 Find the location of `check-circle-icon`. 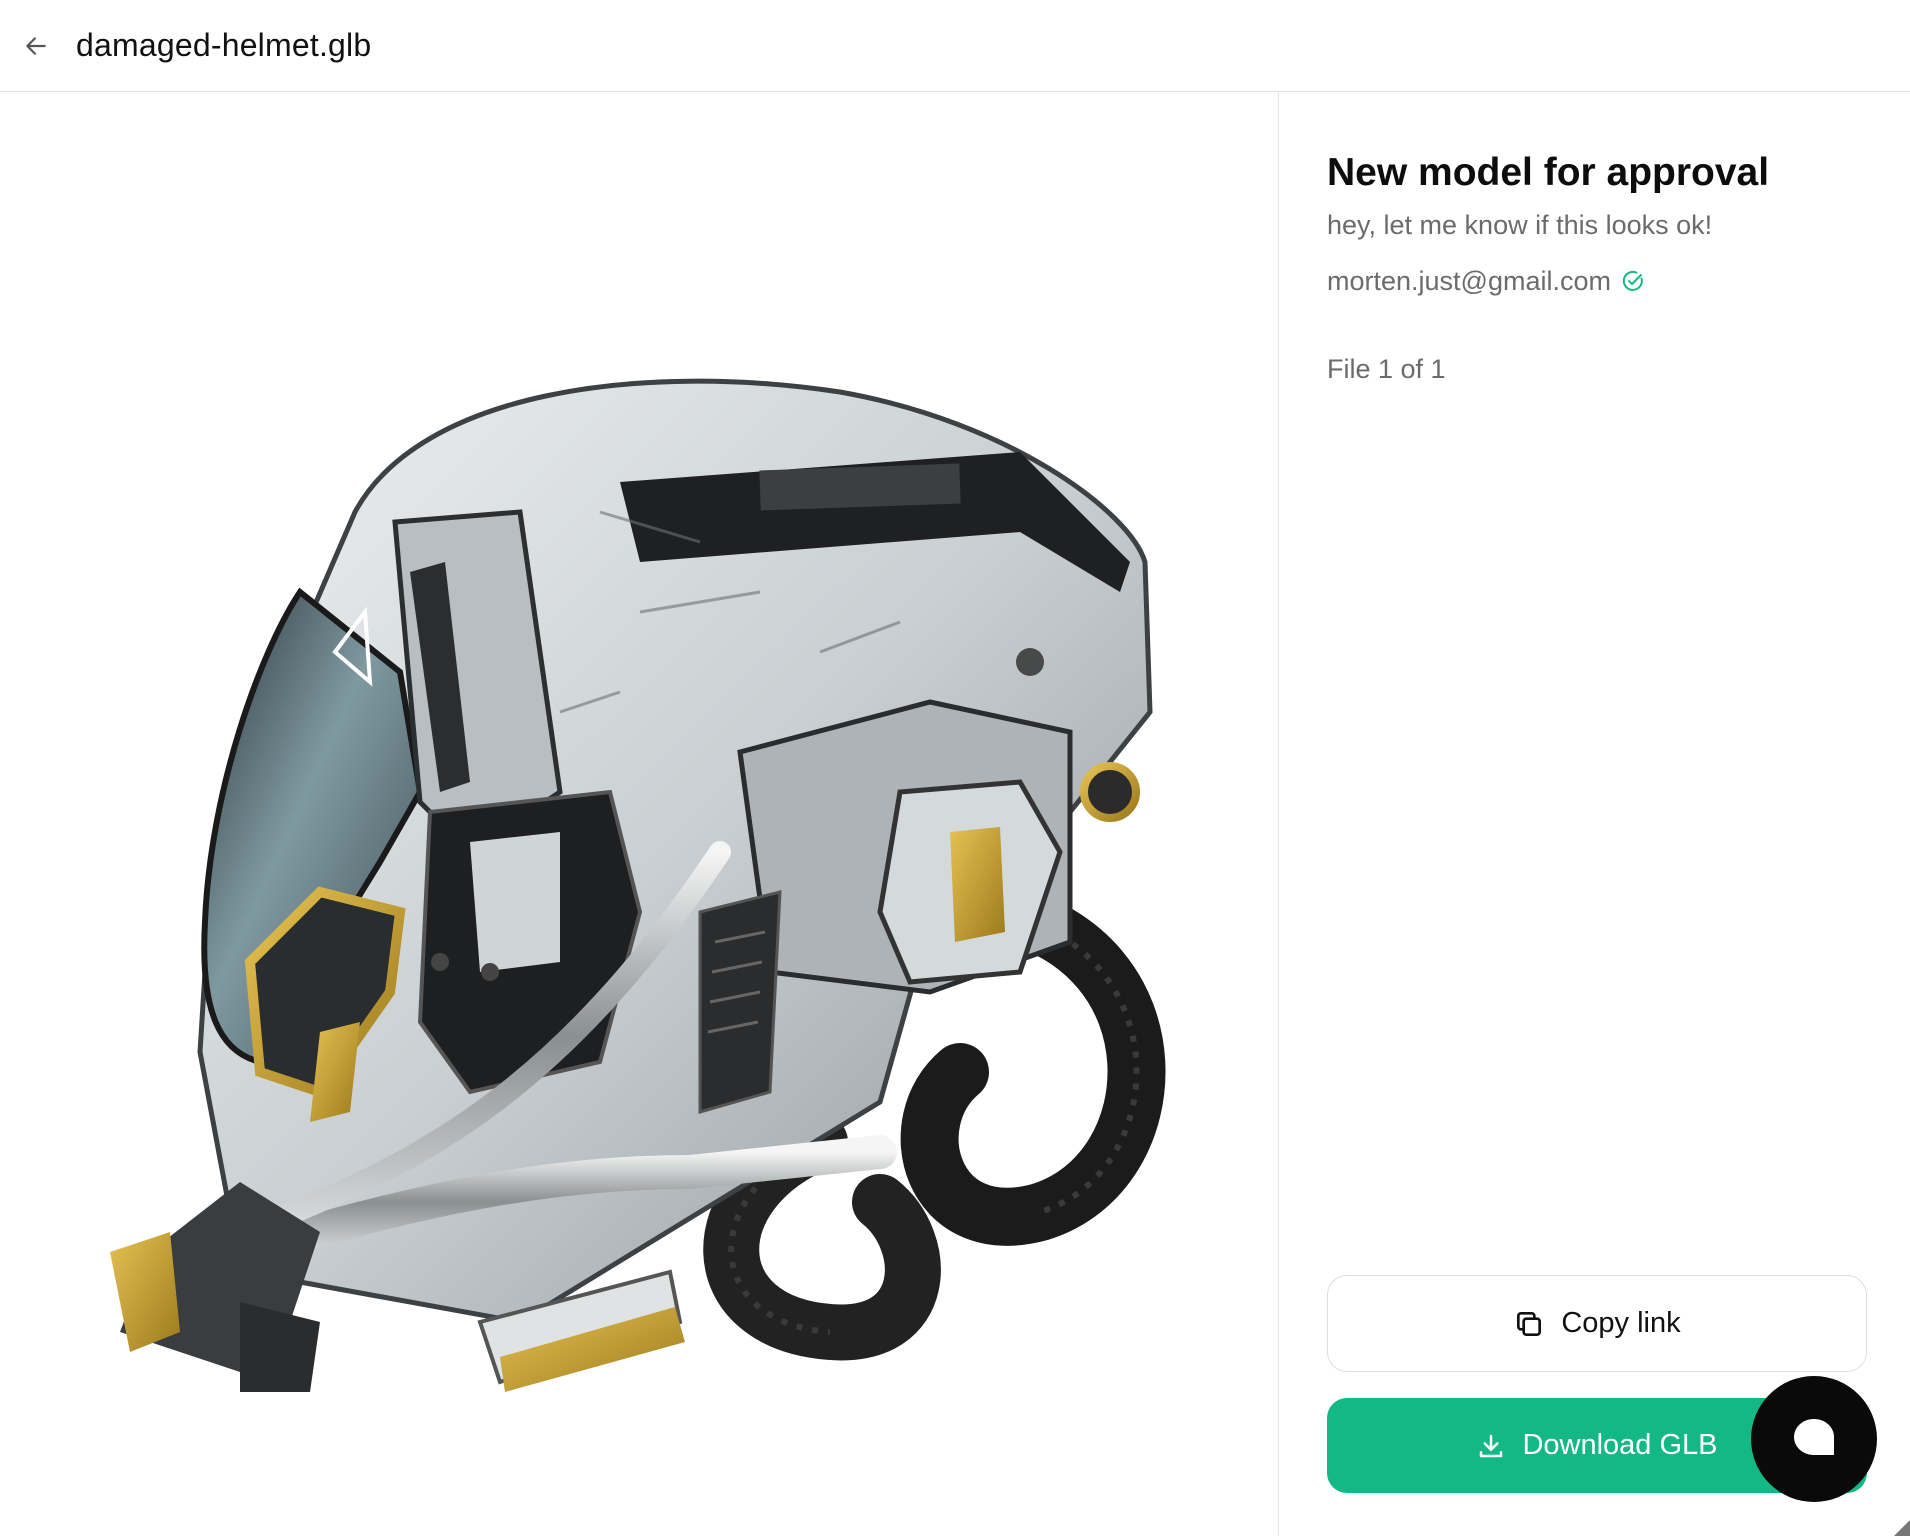

check-circle-icon is located at coordinates (1632, 280).